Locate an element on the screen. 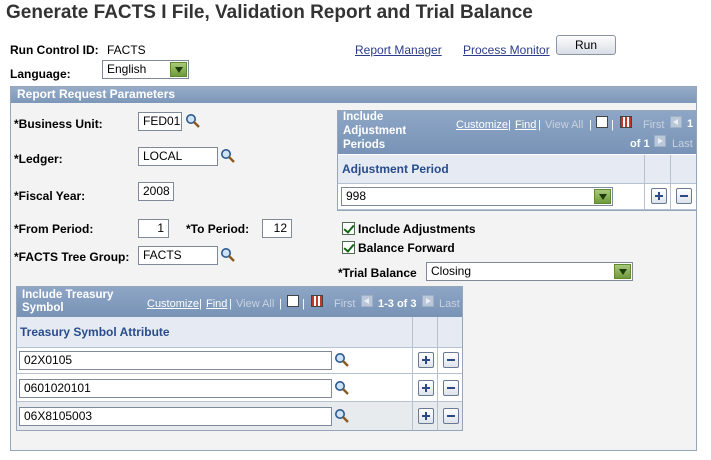 Image resolution: width=711 pixels, height=460 pixels. fiscal-year-input: 2008 is located at coordinates (156, 191).